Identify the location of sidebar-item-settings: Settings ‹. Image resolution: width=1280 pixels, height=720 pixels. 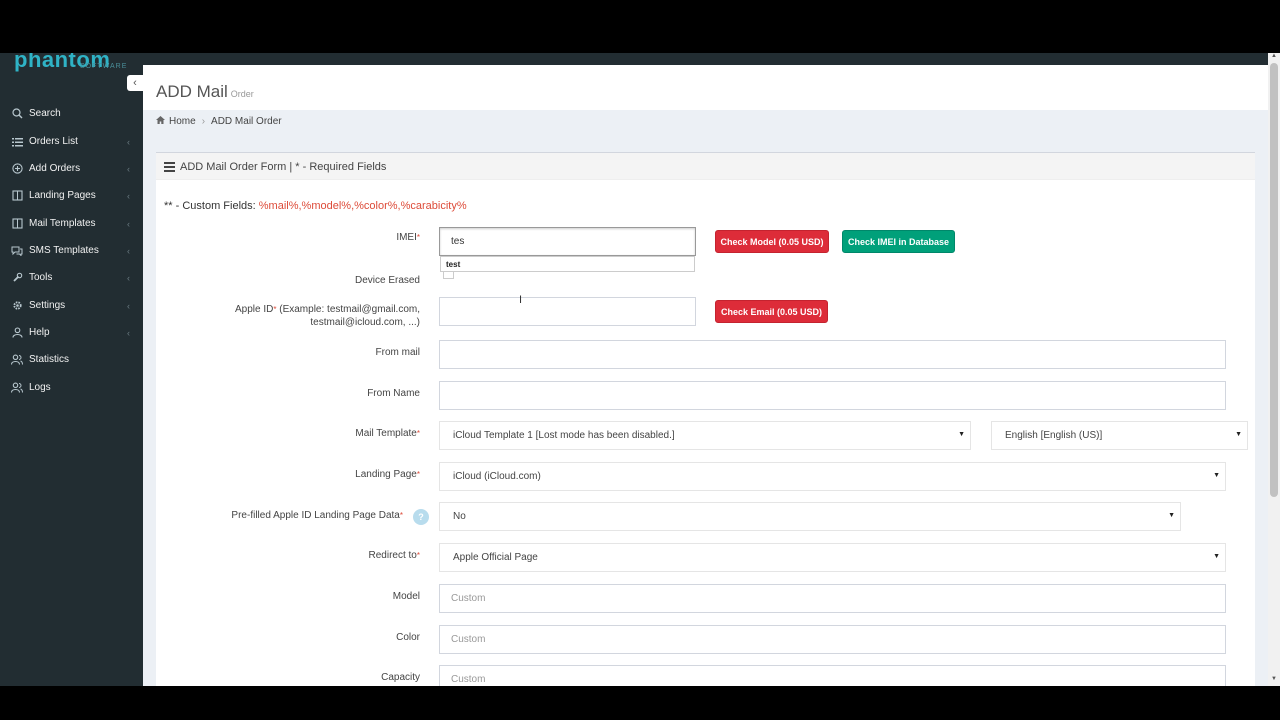
(71, 305).